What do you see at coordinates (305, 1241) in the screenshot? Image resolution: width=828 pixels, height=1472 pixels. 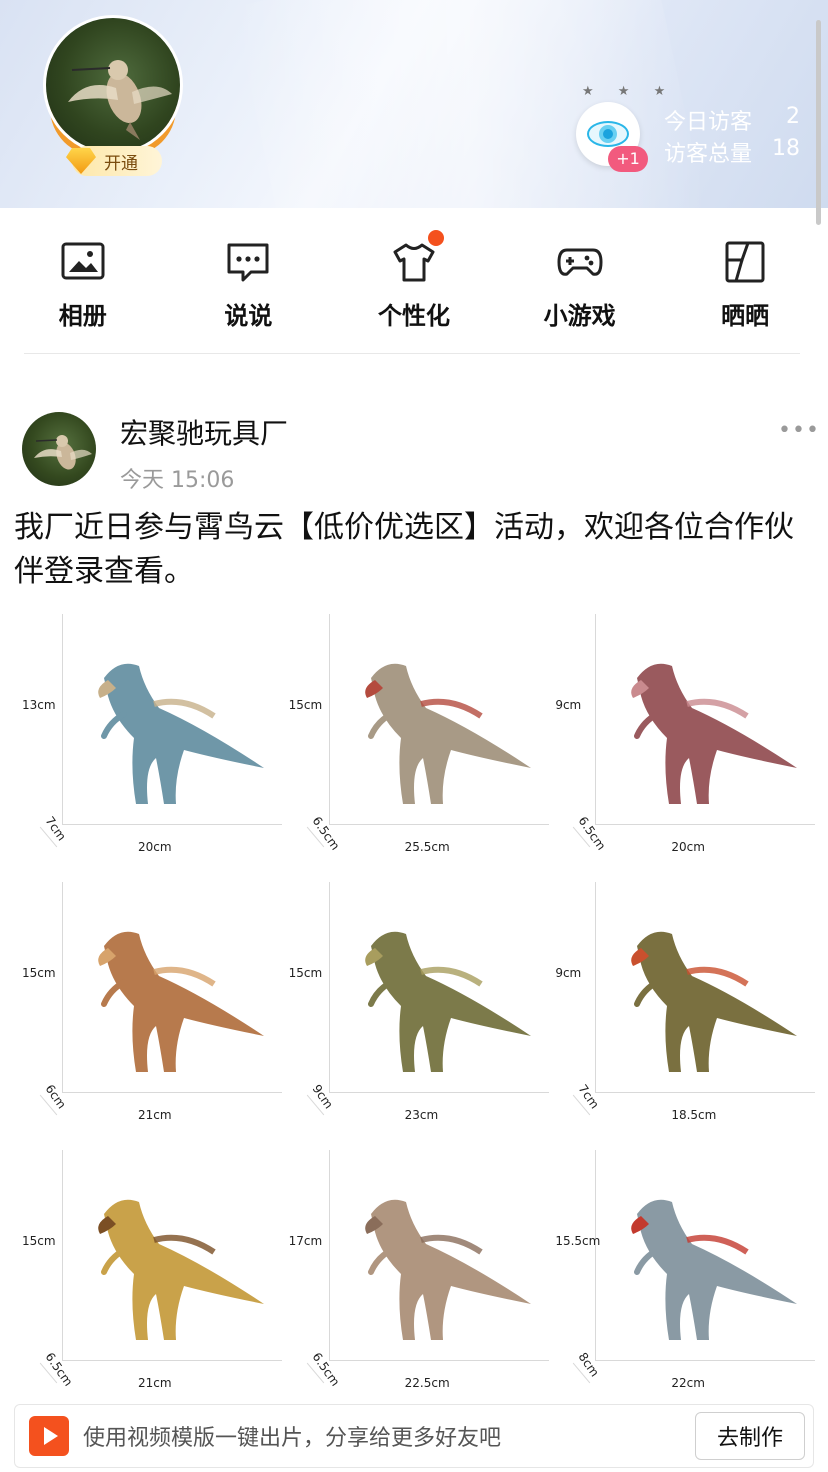 I see `height-label: 17cm` at bounding box center [305, 1241].